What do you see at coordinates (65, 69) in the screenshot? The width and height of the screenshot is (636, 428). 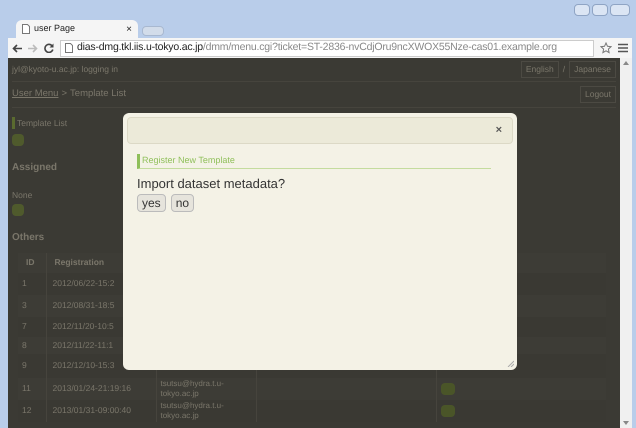 I see `login-status: jyl@kyoto-u.ac.jp: logging in` at bounding box center [65, 69].